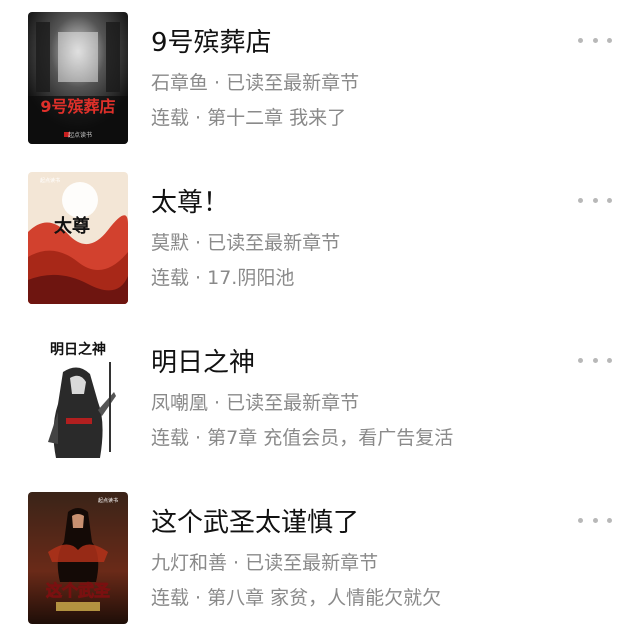 The width and height of the screenshot is (640, 640). I want to click on cover-art-zhe-ge-wu-sheng: 起点读书 这个武圣, so click(78, 558).